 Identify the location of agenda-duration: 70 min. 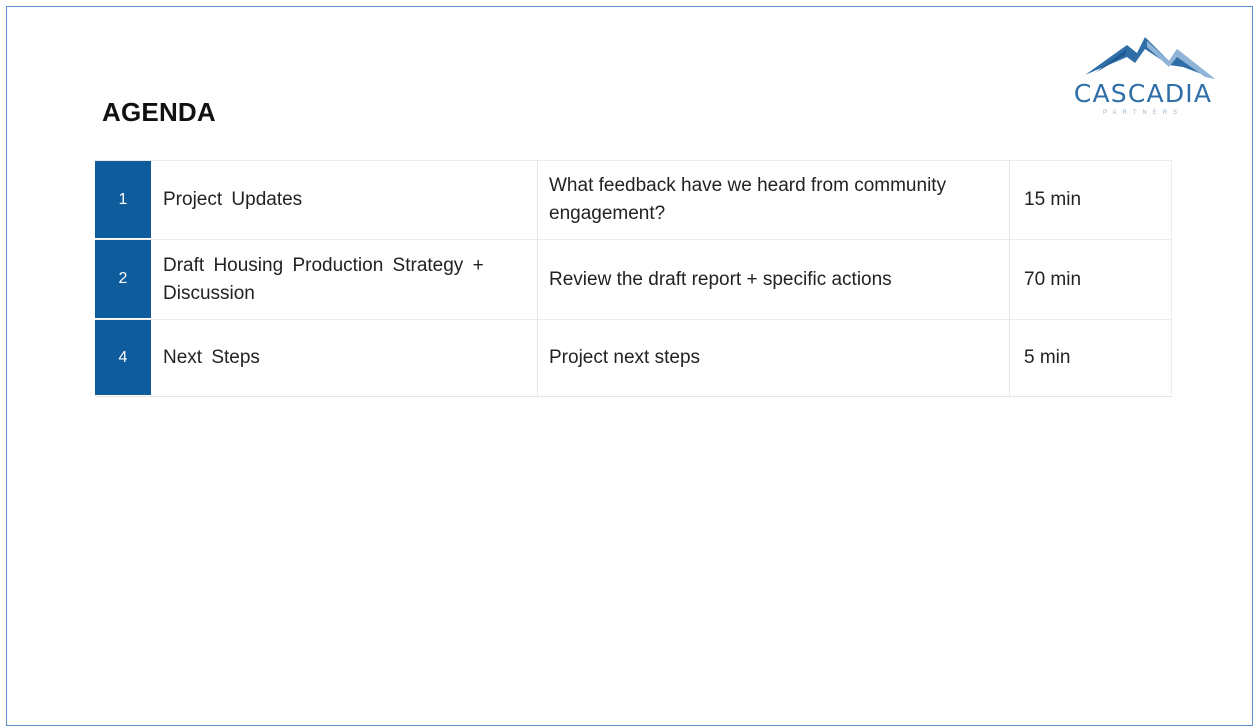
(1091, 279).